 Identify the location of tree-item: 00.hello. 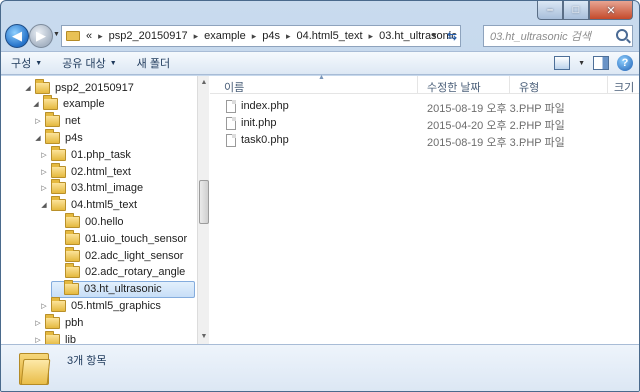
(88, 221).